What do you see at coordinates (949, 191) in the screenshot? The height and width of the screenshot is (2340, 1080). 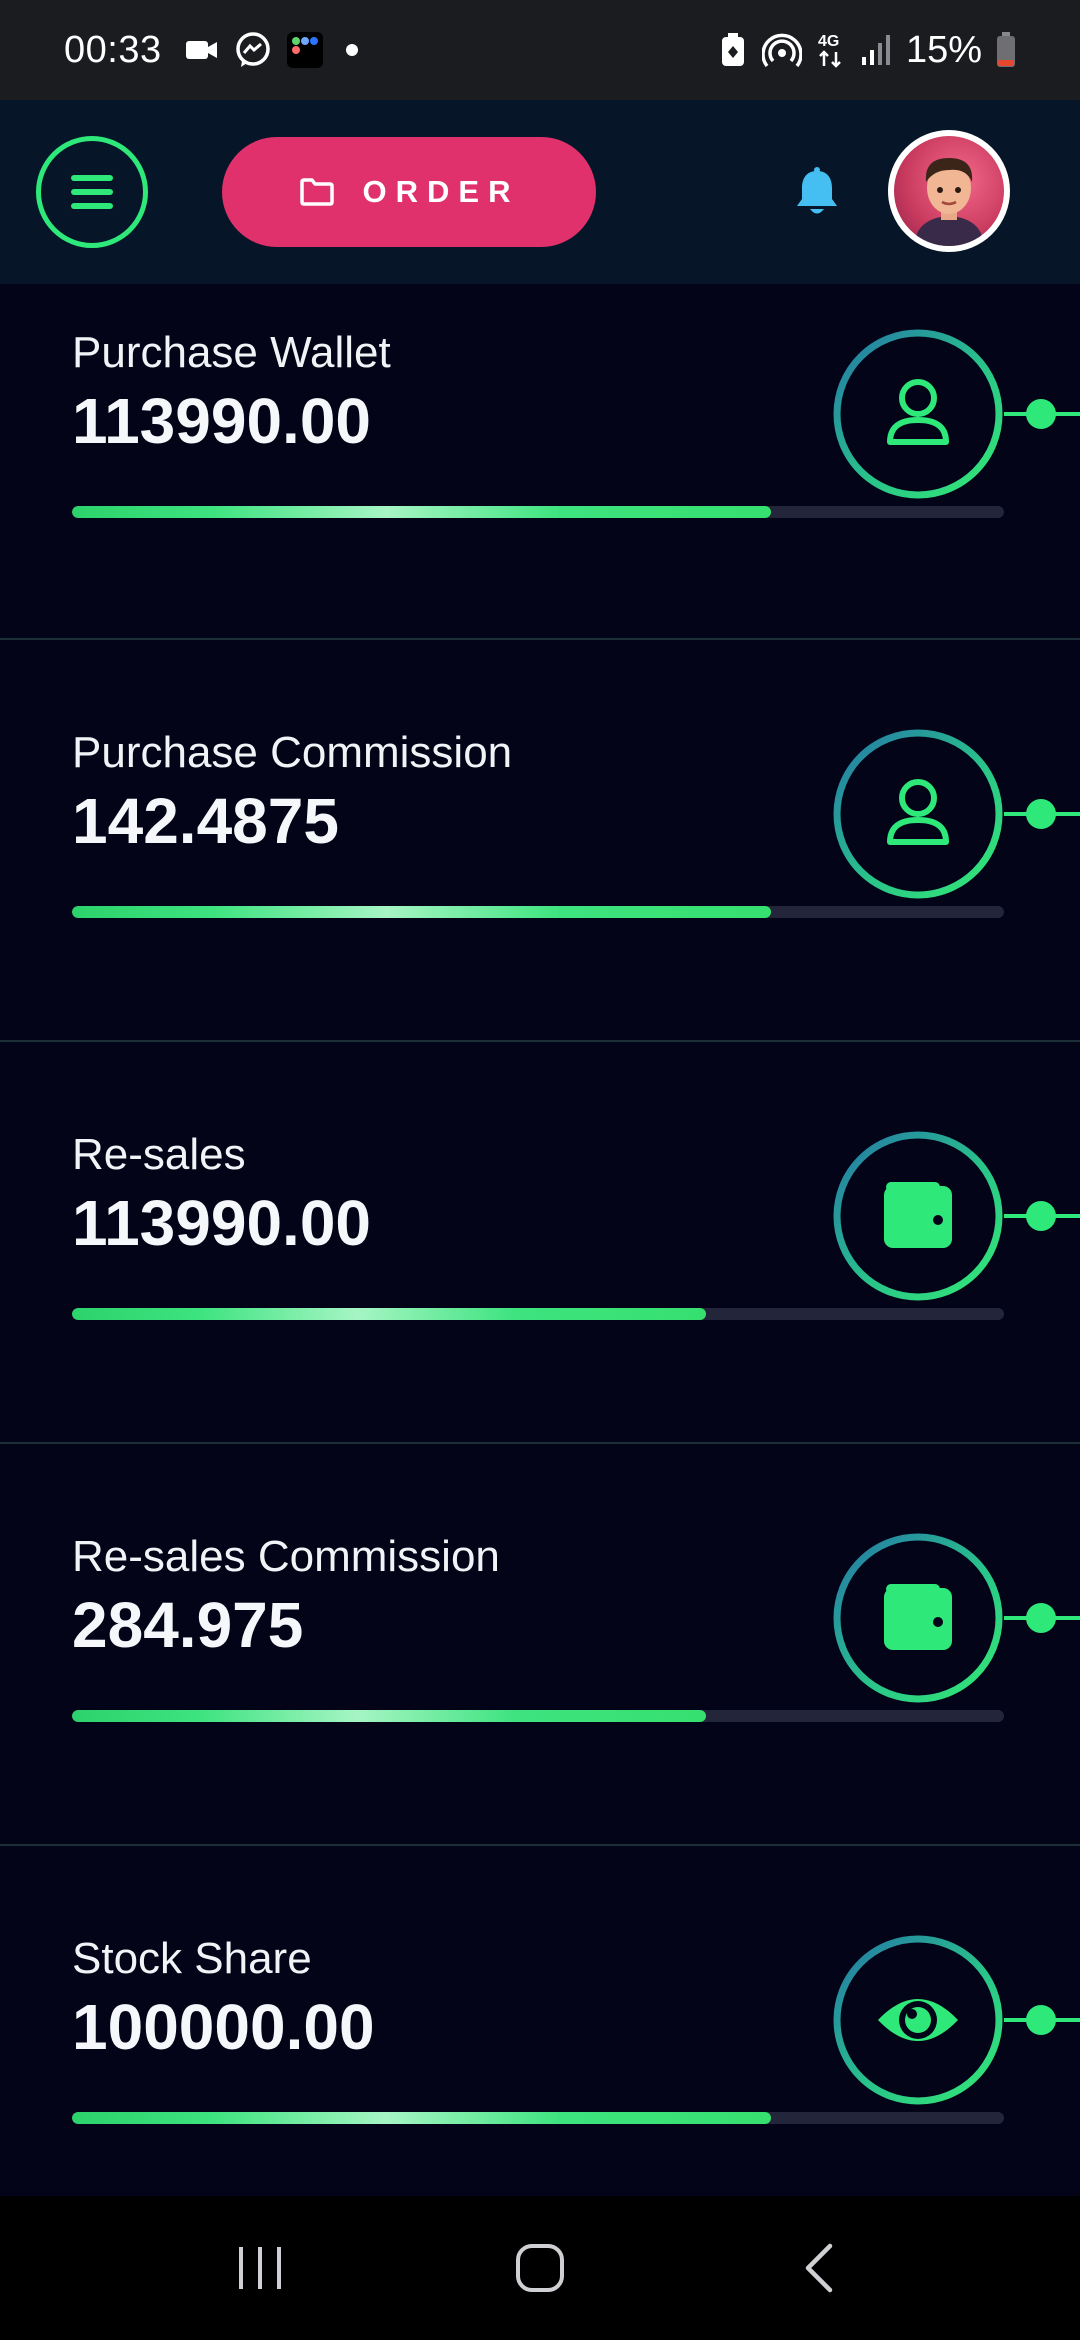 I see `avatar` at bounding box center [949, 191].